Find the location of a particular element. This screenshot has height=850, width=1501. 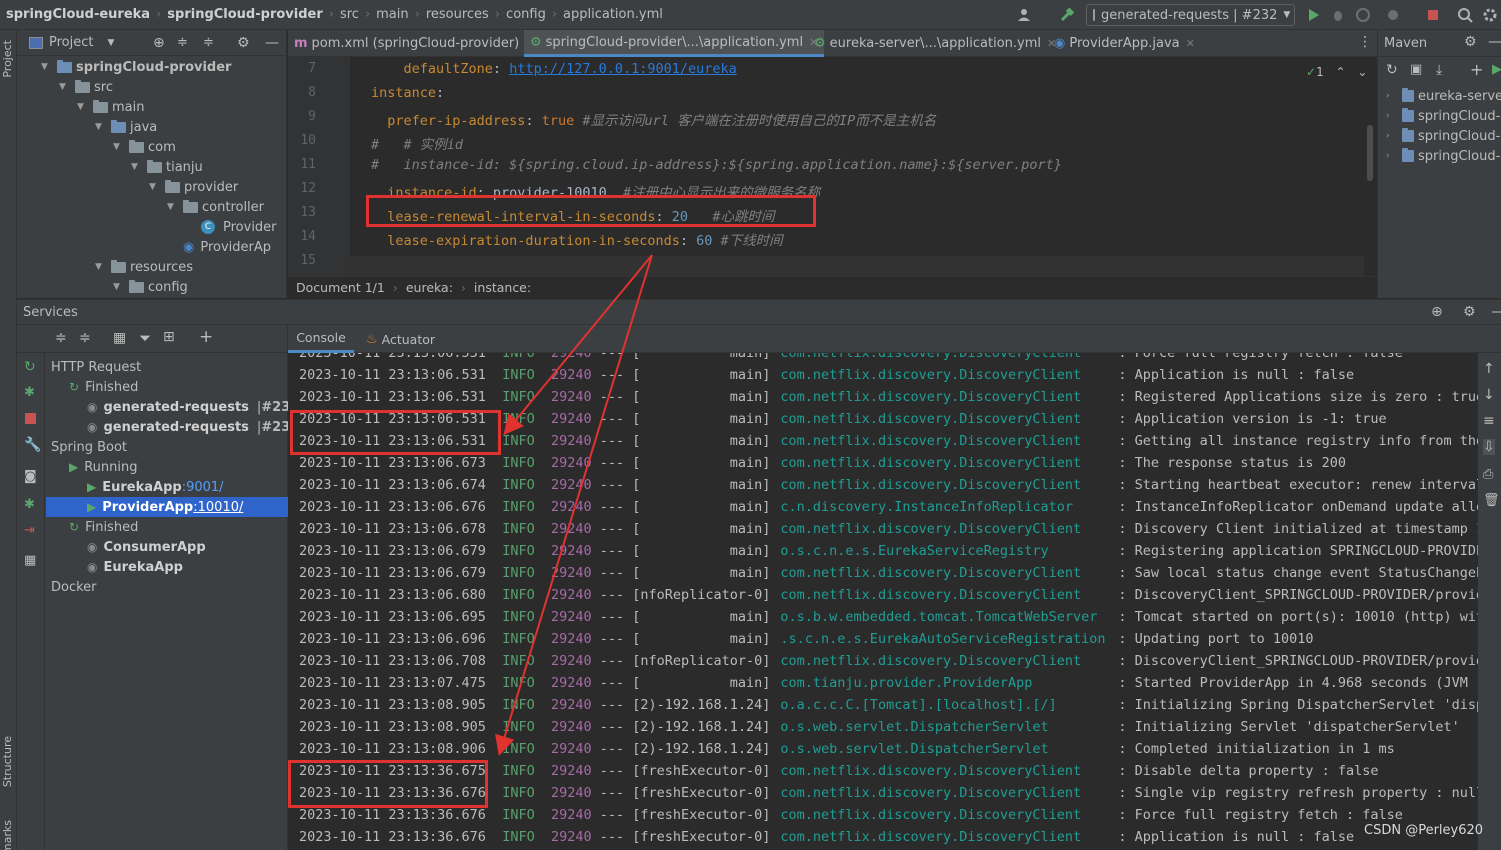

download-icon: ⤓ is located at coordinates (1439, 70).